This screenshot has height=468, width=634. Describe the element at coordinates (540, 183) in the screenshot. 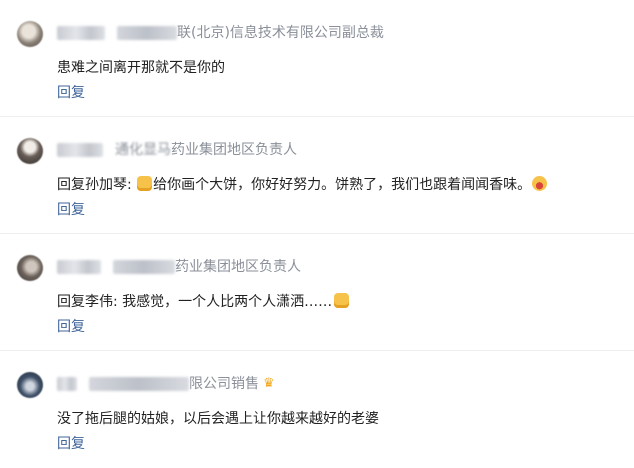

I see `grin-emoji-icon` at that location.